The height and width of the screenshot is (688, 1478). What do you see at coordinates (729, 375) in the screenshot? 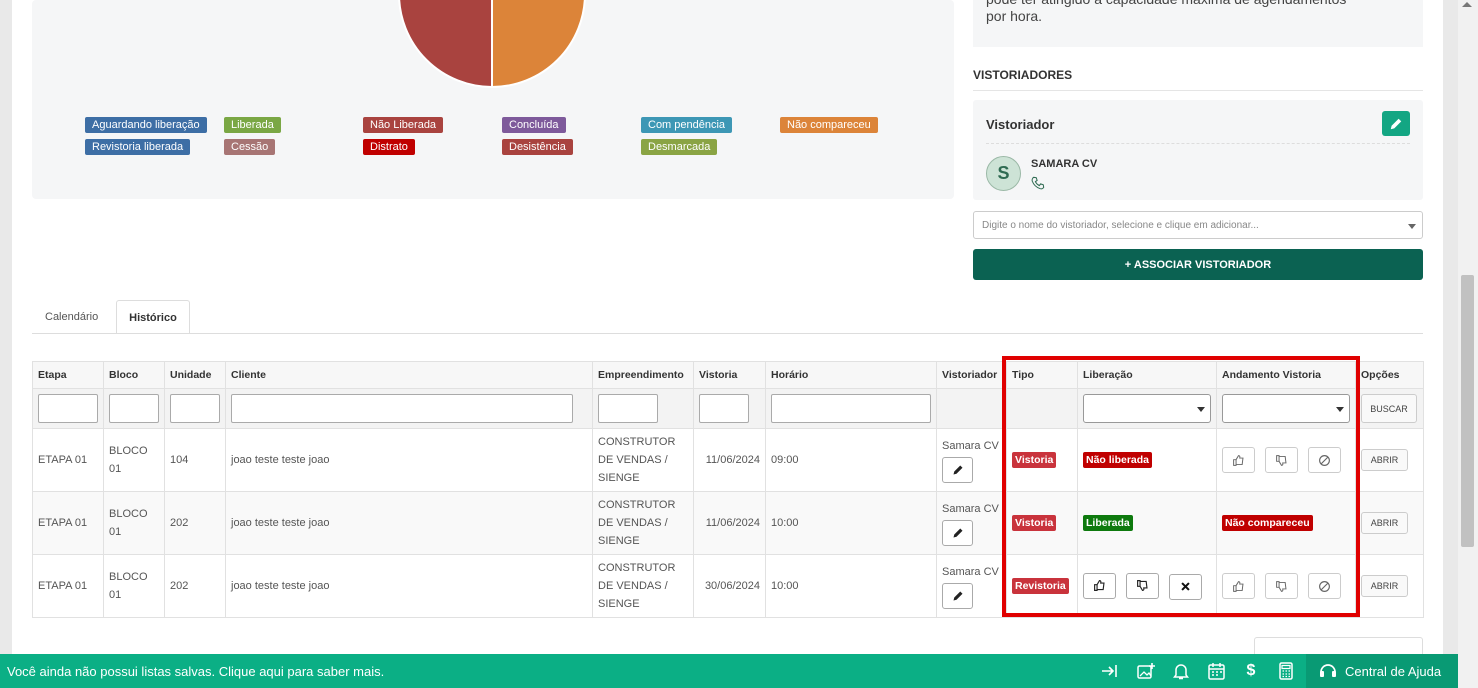
I see `col-vistoria: Vistoria` at bounding box center [729, 375].